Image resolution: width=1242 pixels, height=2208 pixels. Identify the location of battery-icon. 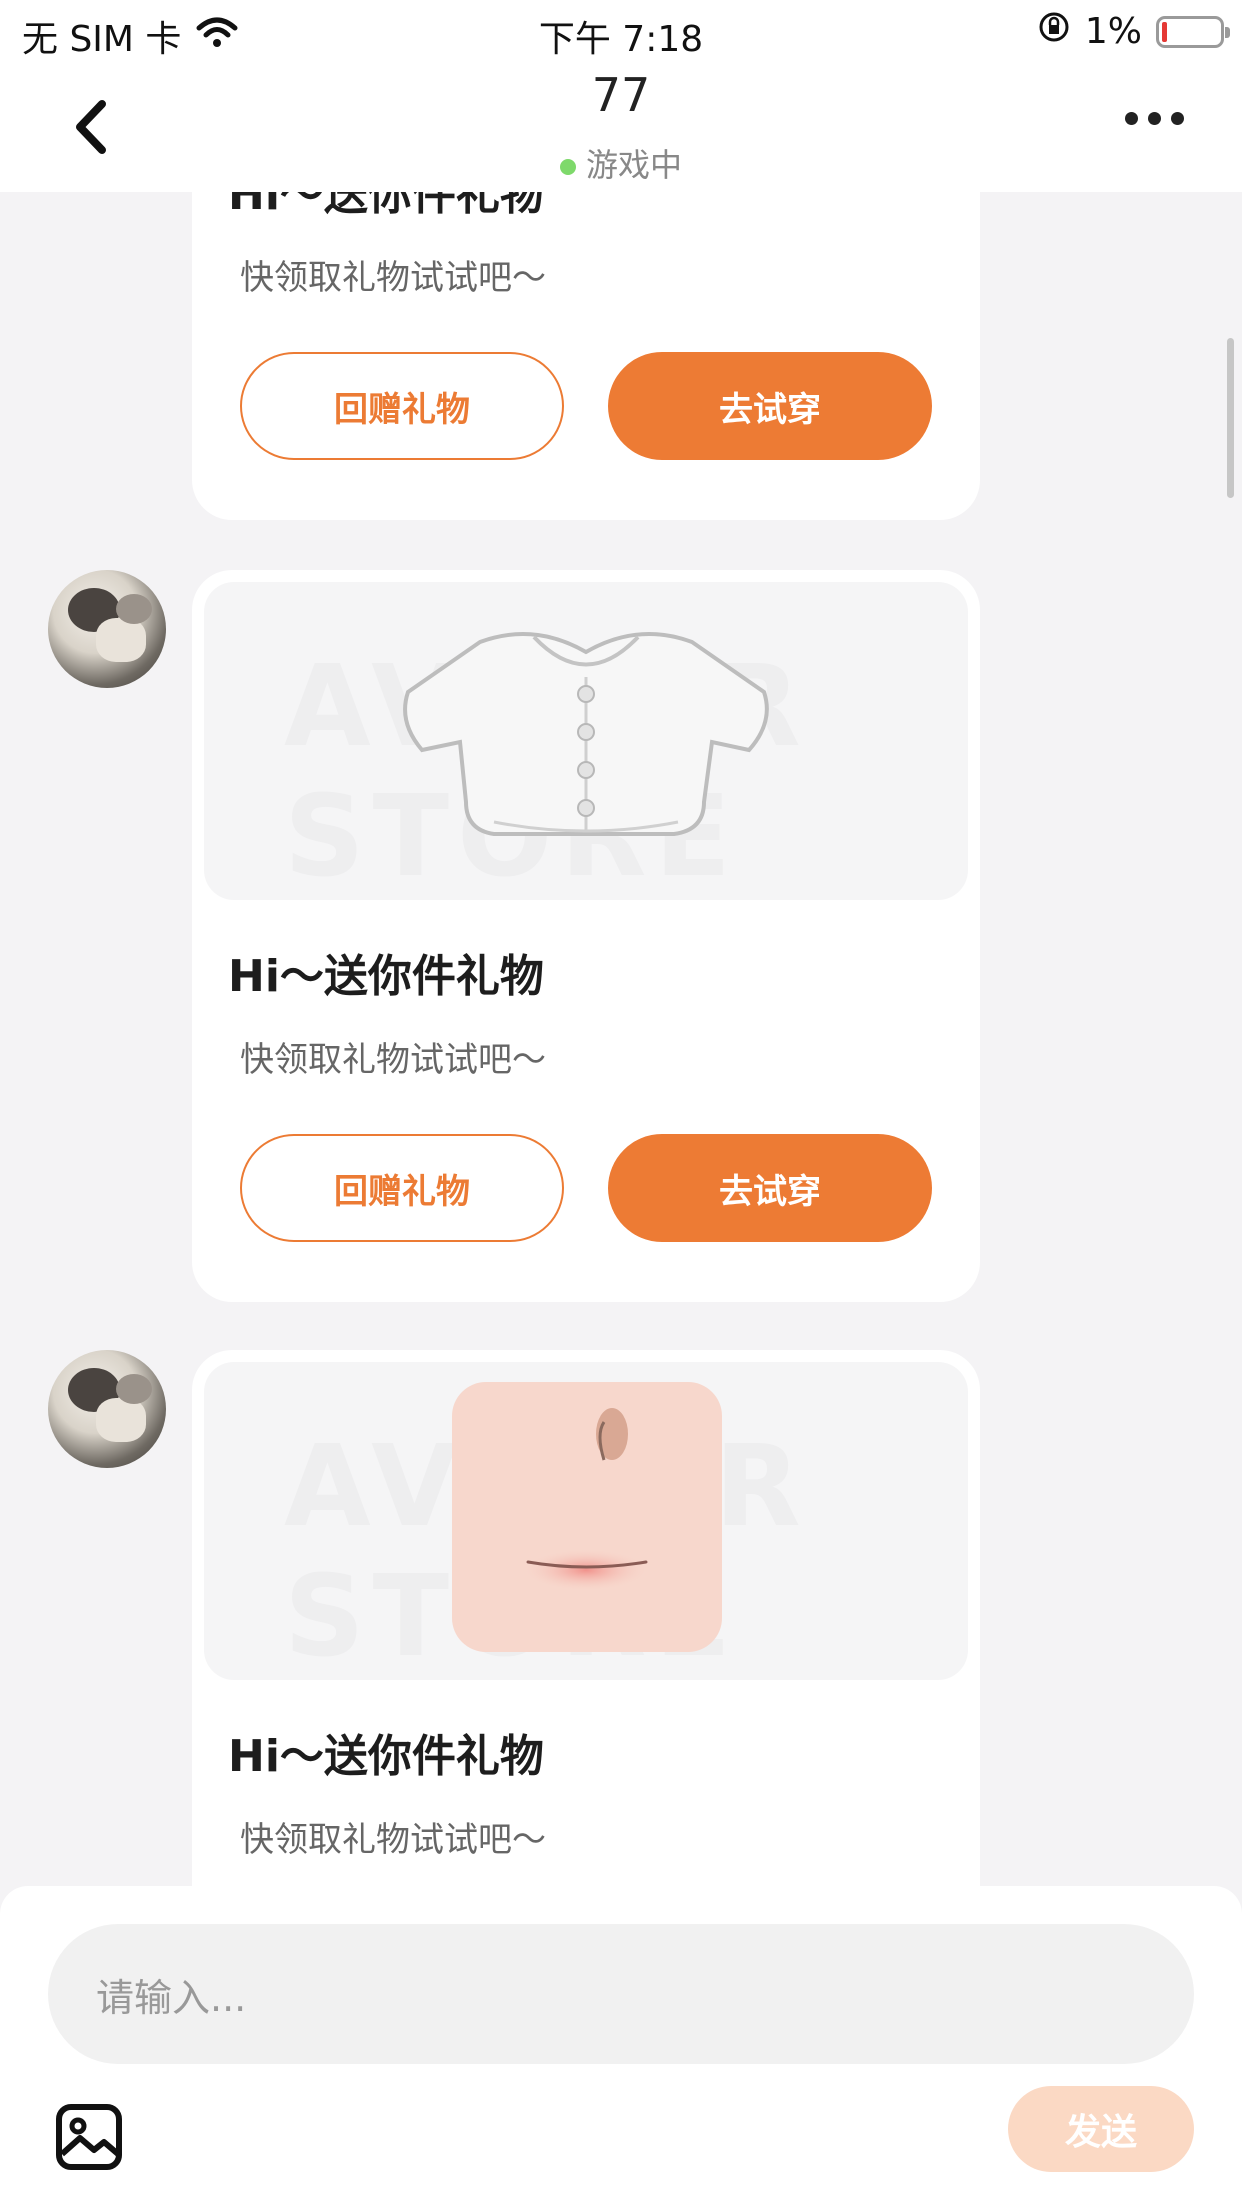
(1193, 31).